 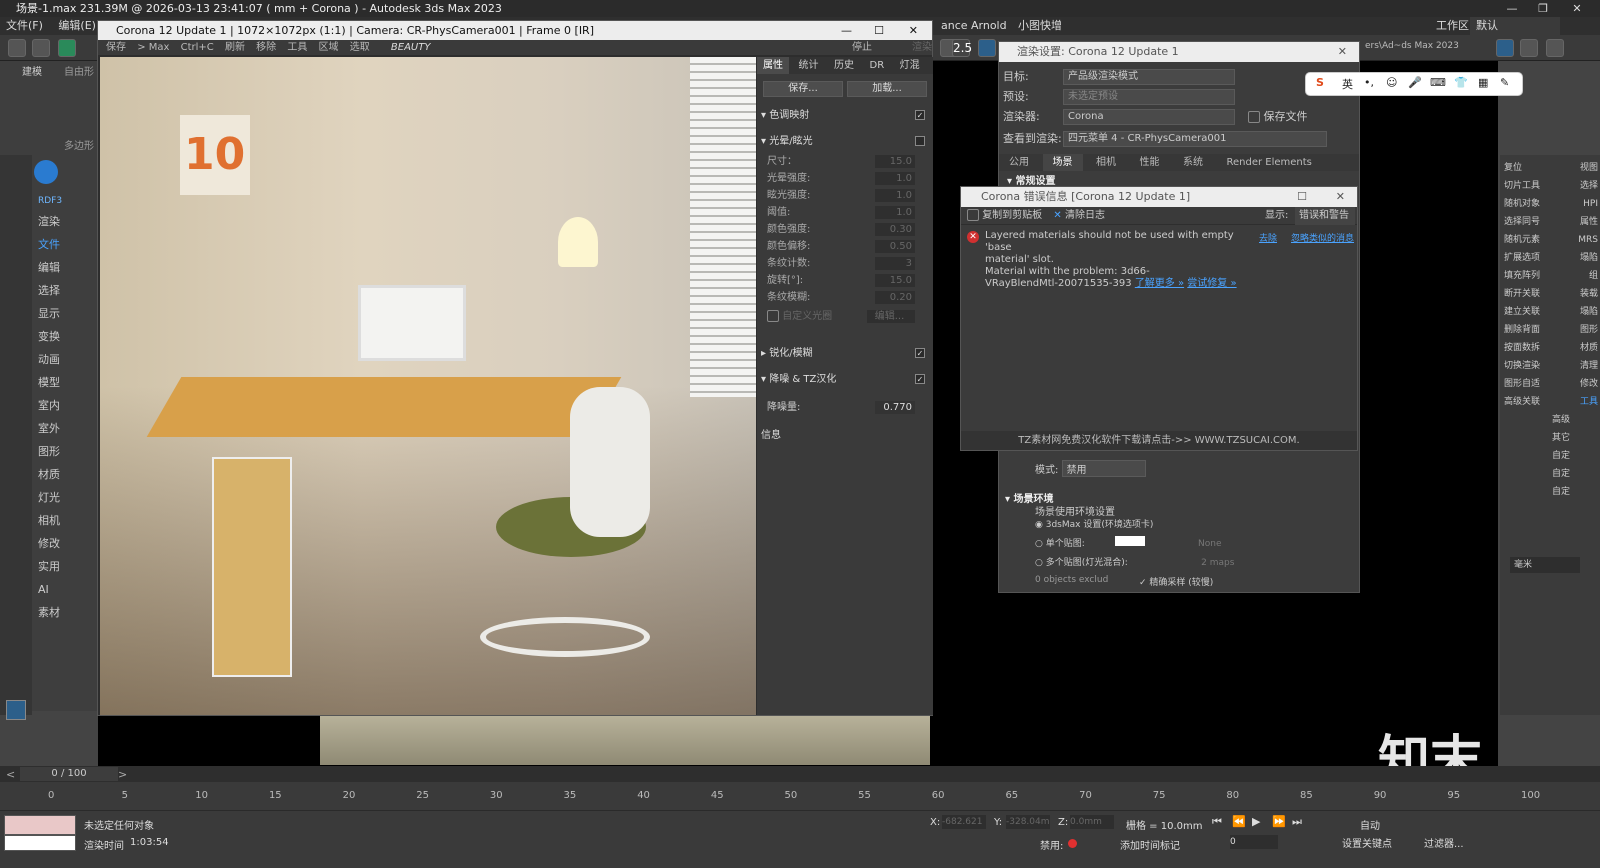 I want to click on coord-x-input: -682.621, so click(x=964, y=822).